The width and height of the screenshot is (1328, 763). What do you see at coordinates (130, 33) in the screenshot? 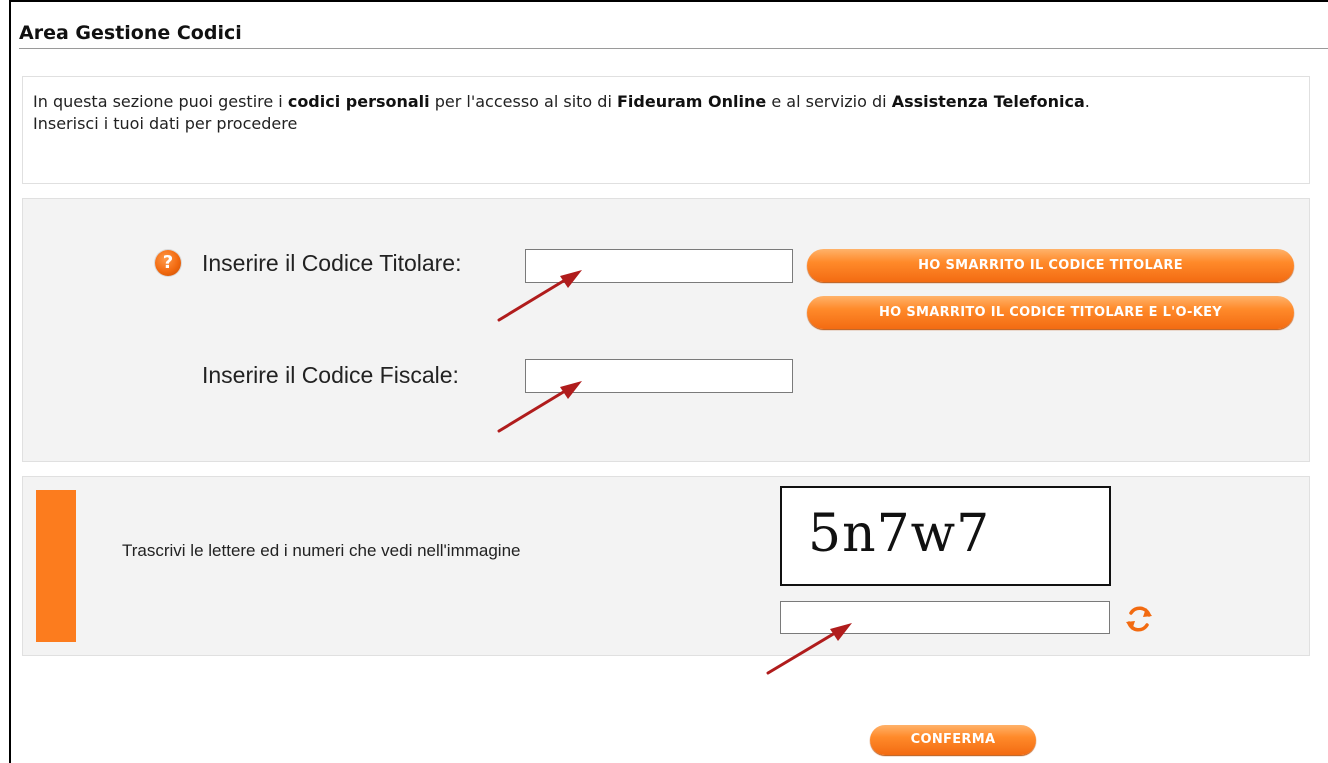
I see `page-title: Area Gestione Codici` at bounding box center [130, 33].